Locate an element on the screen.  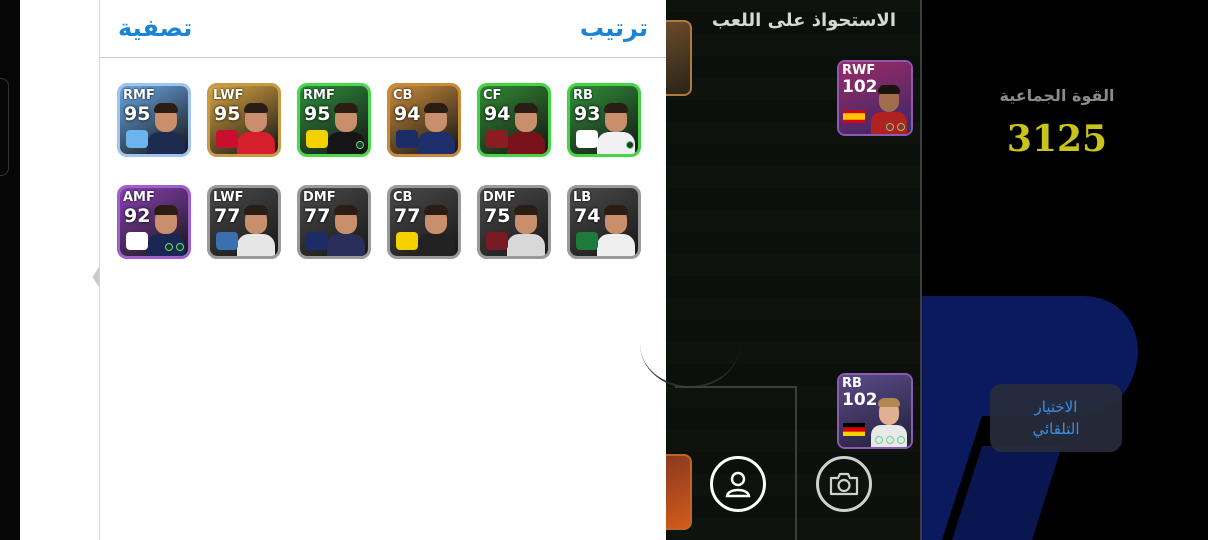
screen-edge is located at coordinates (10, 270).